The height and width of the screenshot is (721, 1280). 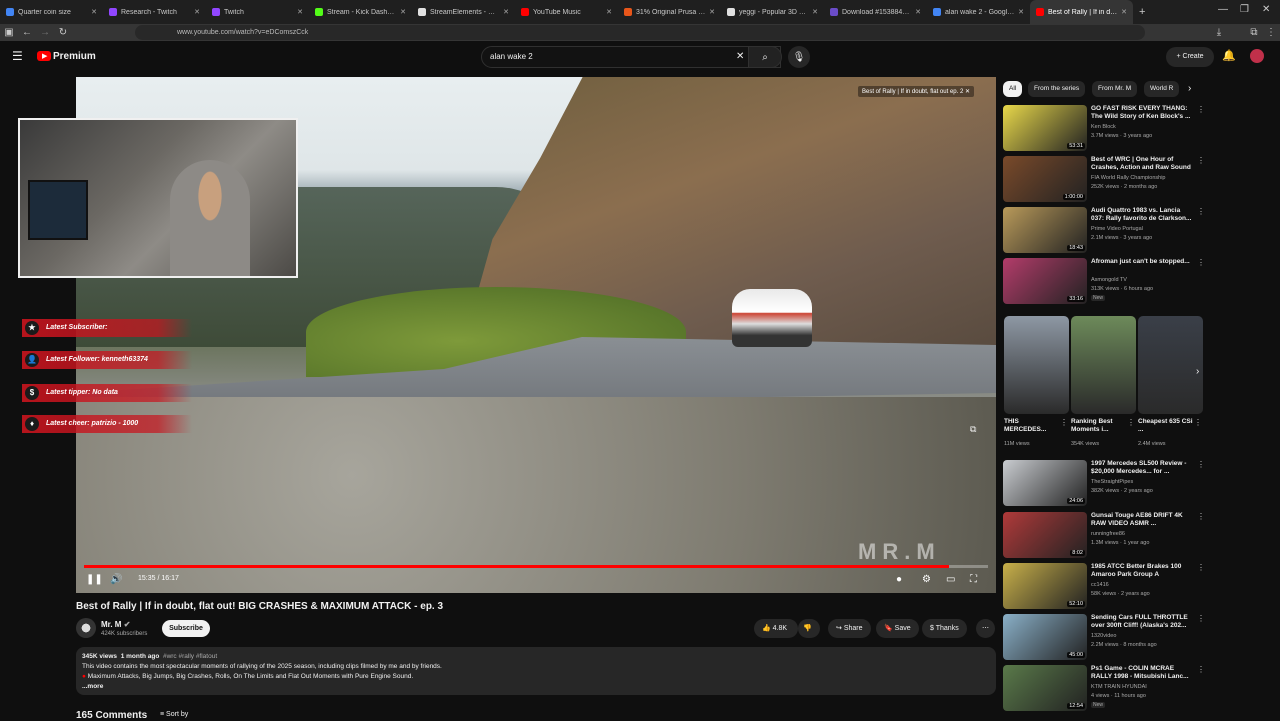 What do you see at coordinates (985, 628) in the screenshot?
I see `more-actions-button: ⋯` at bounding box center [985, 628].